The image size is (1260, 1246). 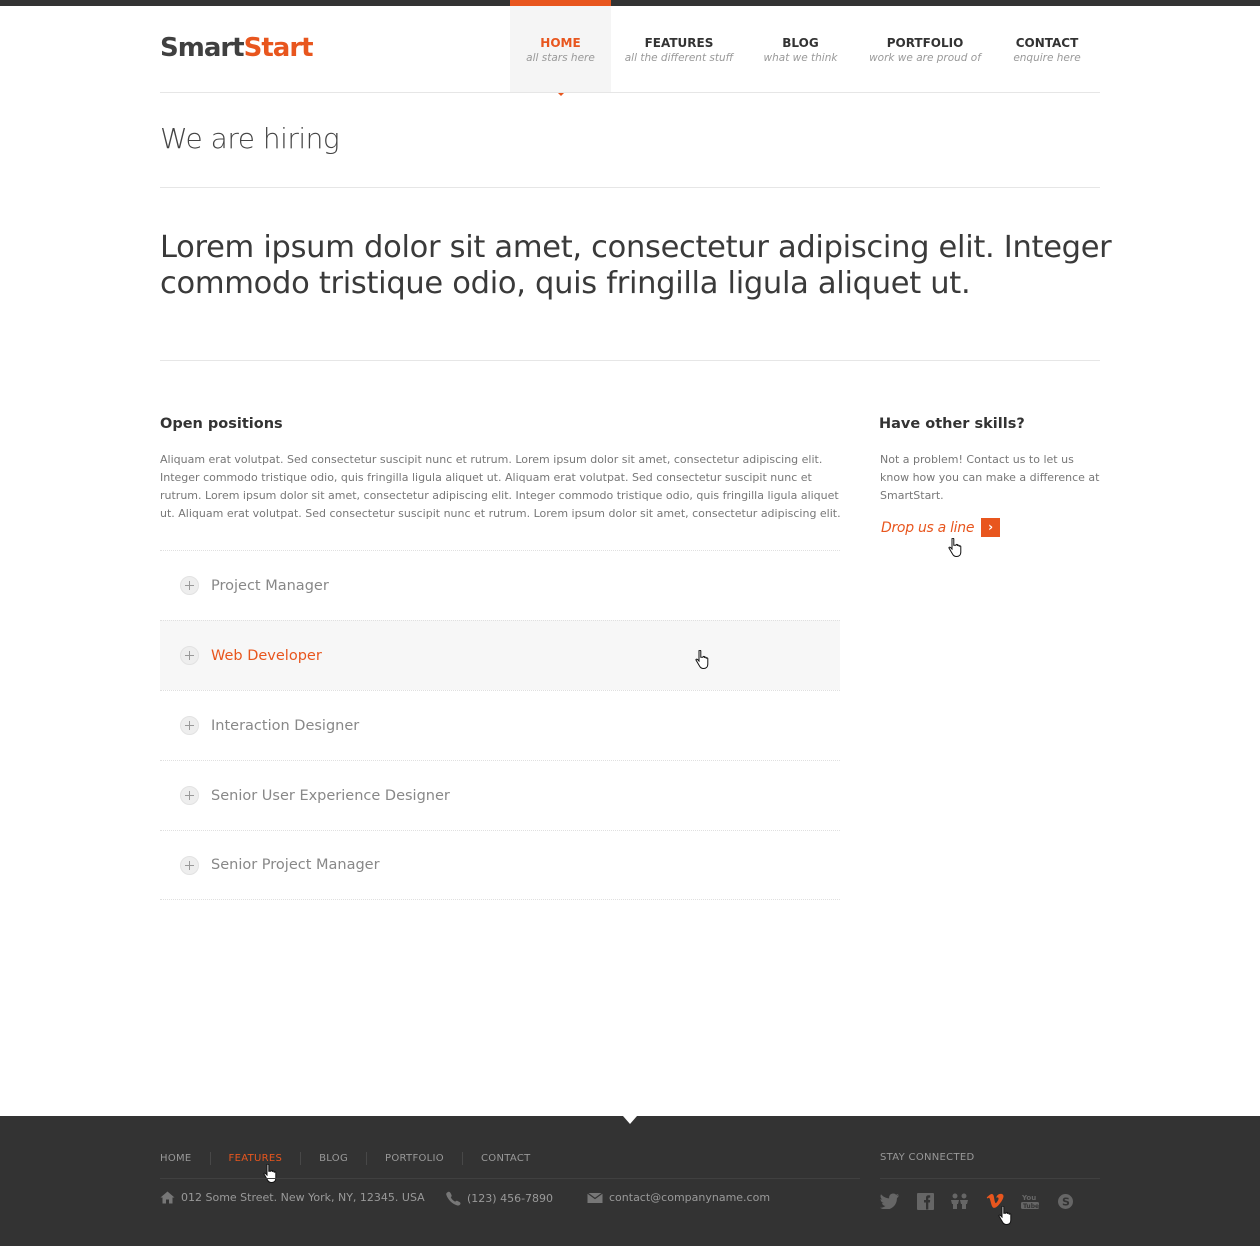 What do you see at coordinates (560, 94) in the screenshot?
I see `active-indicator` at bounding box center [560, 94].